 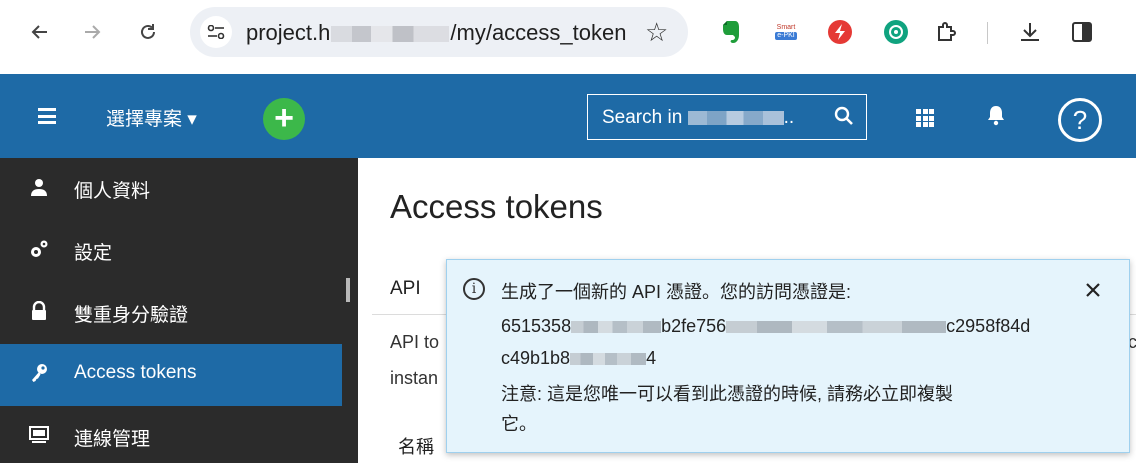 I want to click on warning-line-2: 它。, so click(x=519, y=424).